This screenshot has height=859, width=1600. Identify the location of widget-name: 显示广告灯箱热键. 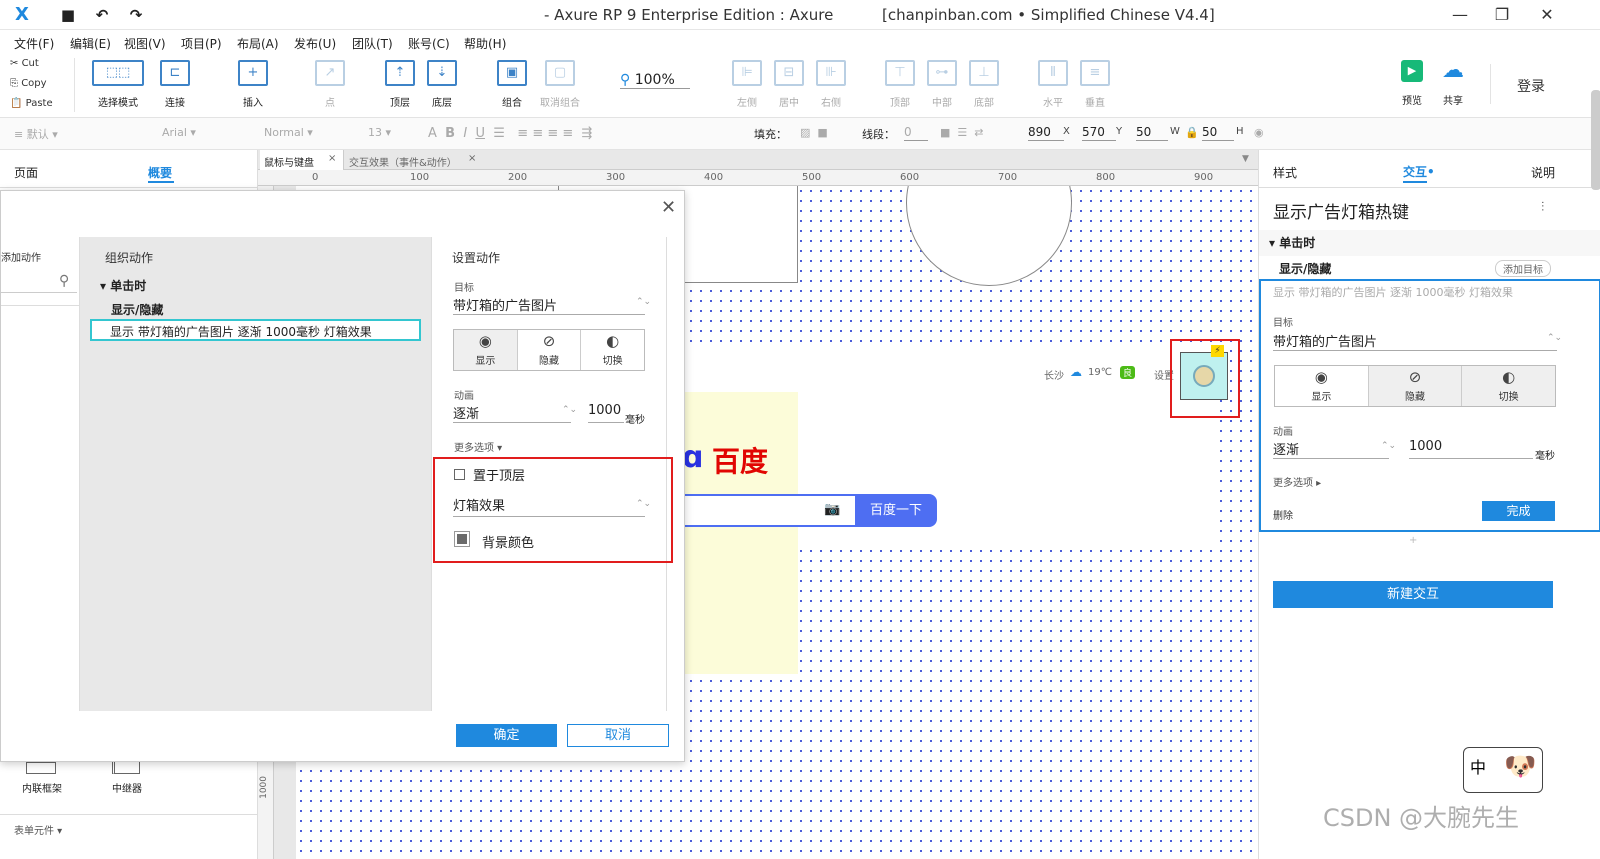
(1341, 210).